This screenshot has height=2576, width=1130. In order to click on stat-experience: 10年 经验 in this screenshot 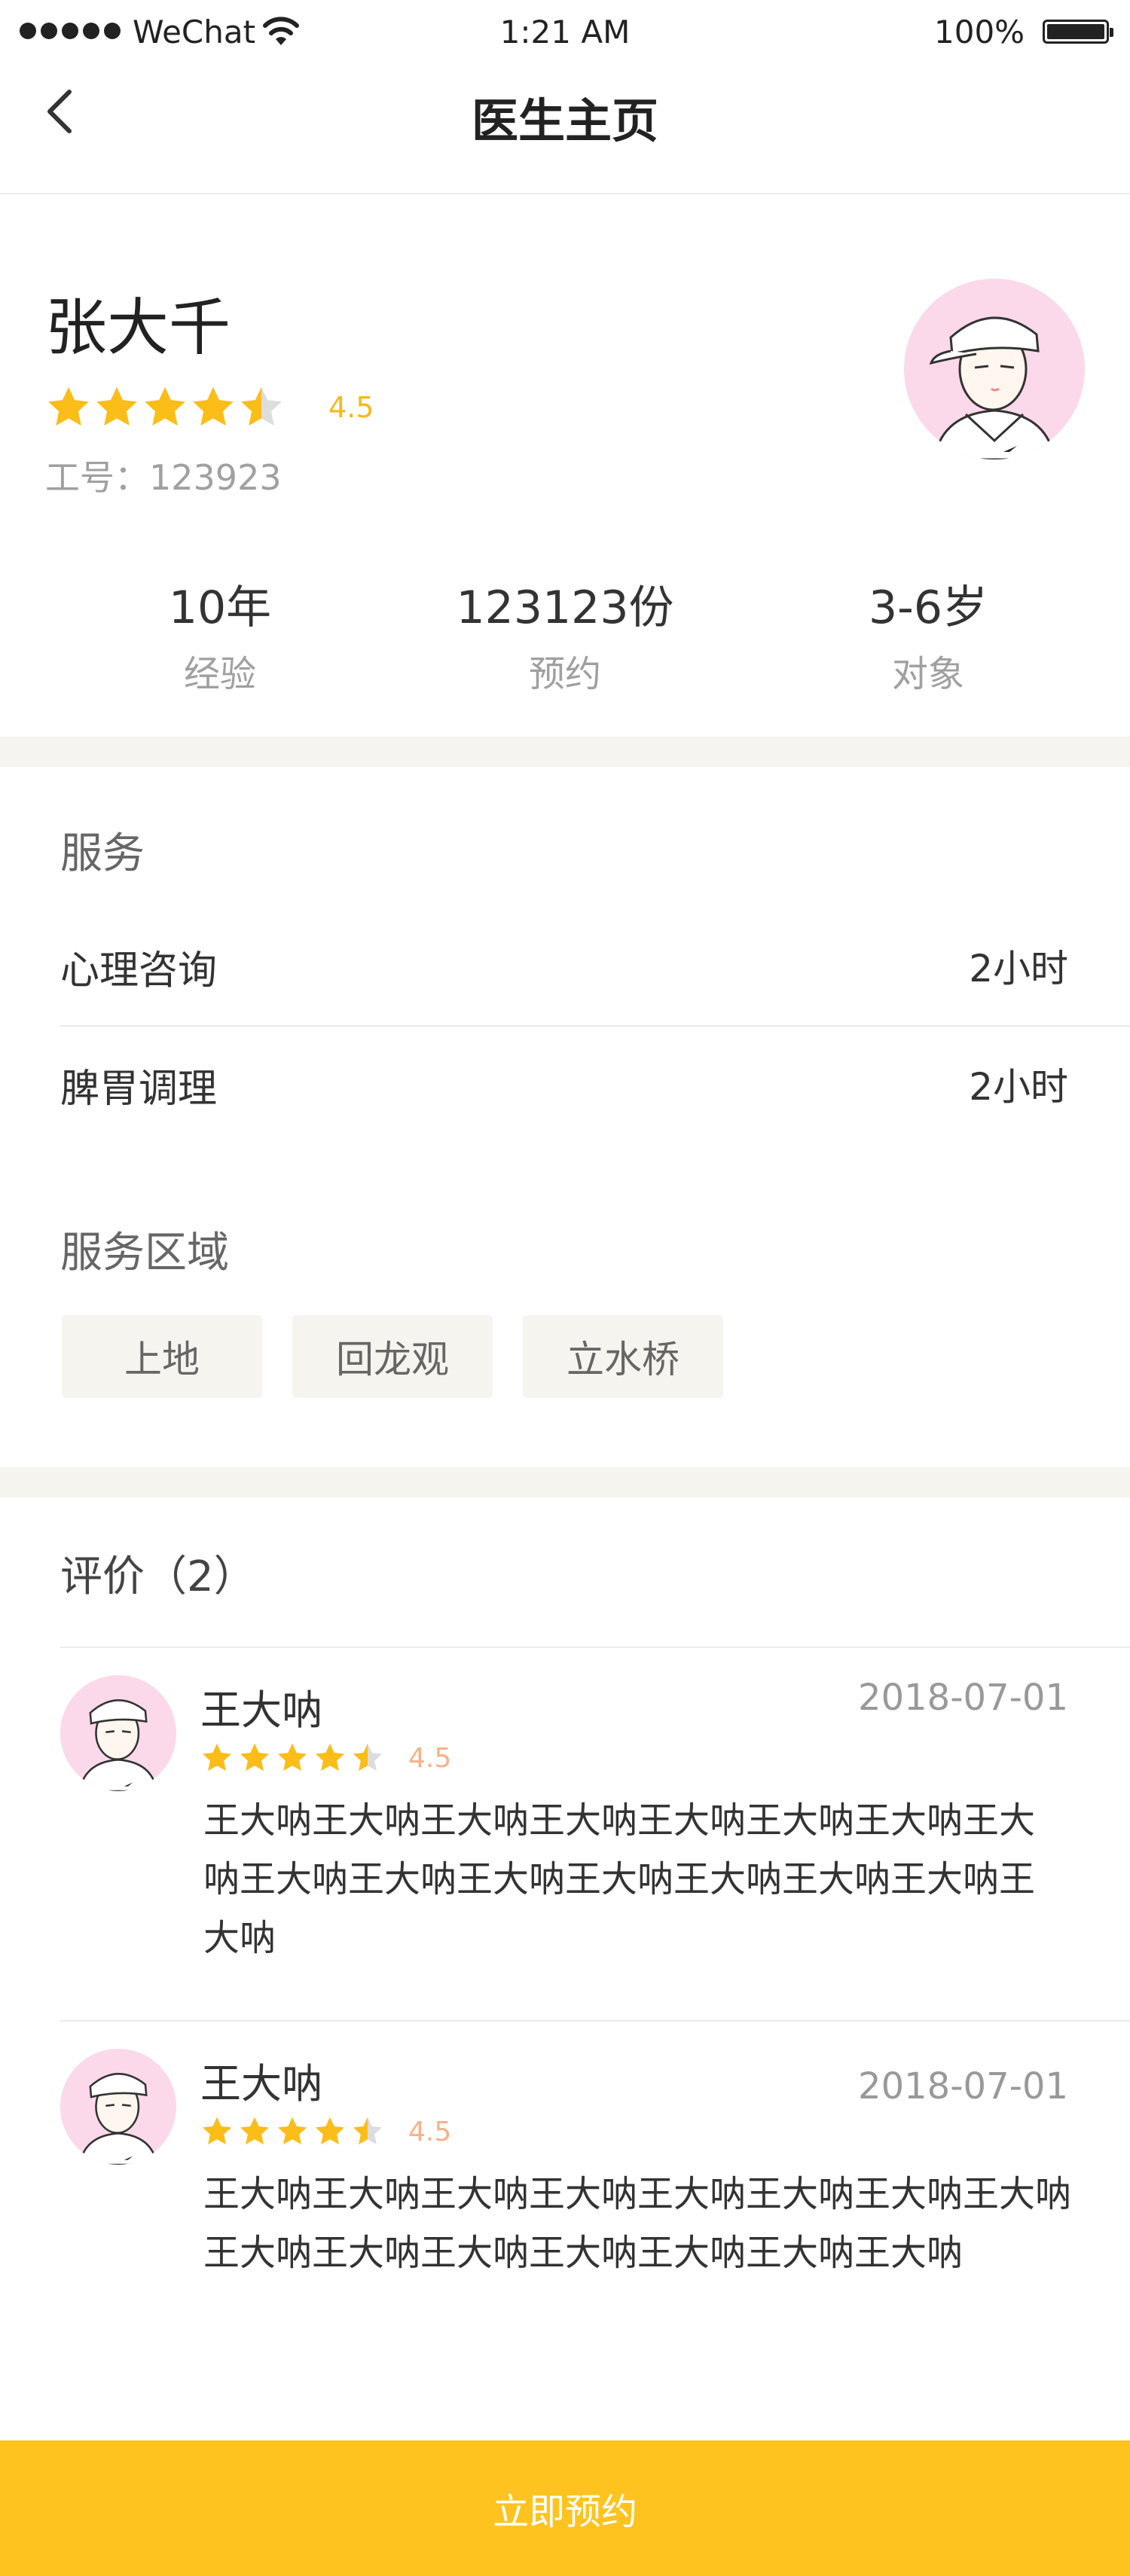, I will do `click(220, 634)`.